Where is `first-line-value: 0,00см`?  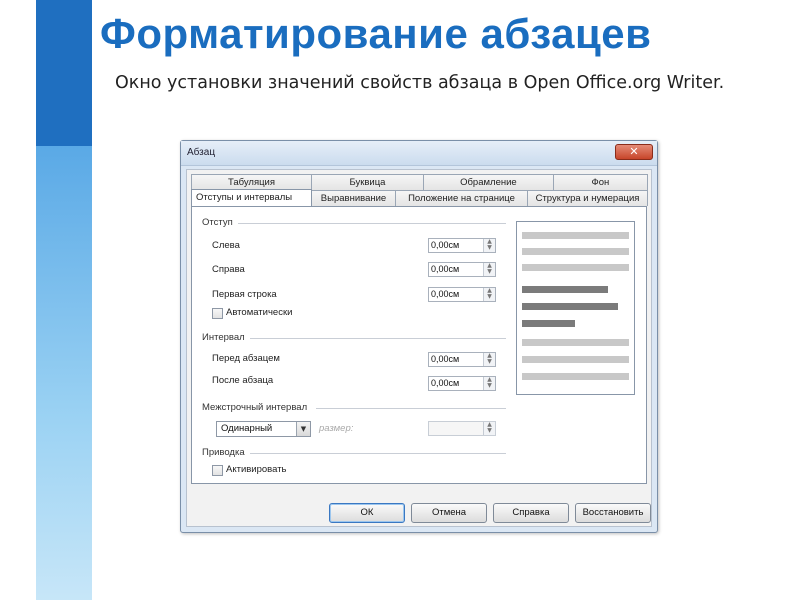 first-line-value: 0,00см is located at coordinates (445, 294).